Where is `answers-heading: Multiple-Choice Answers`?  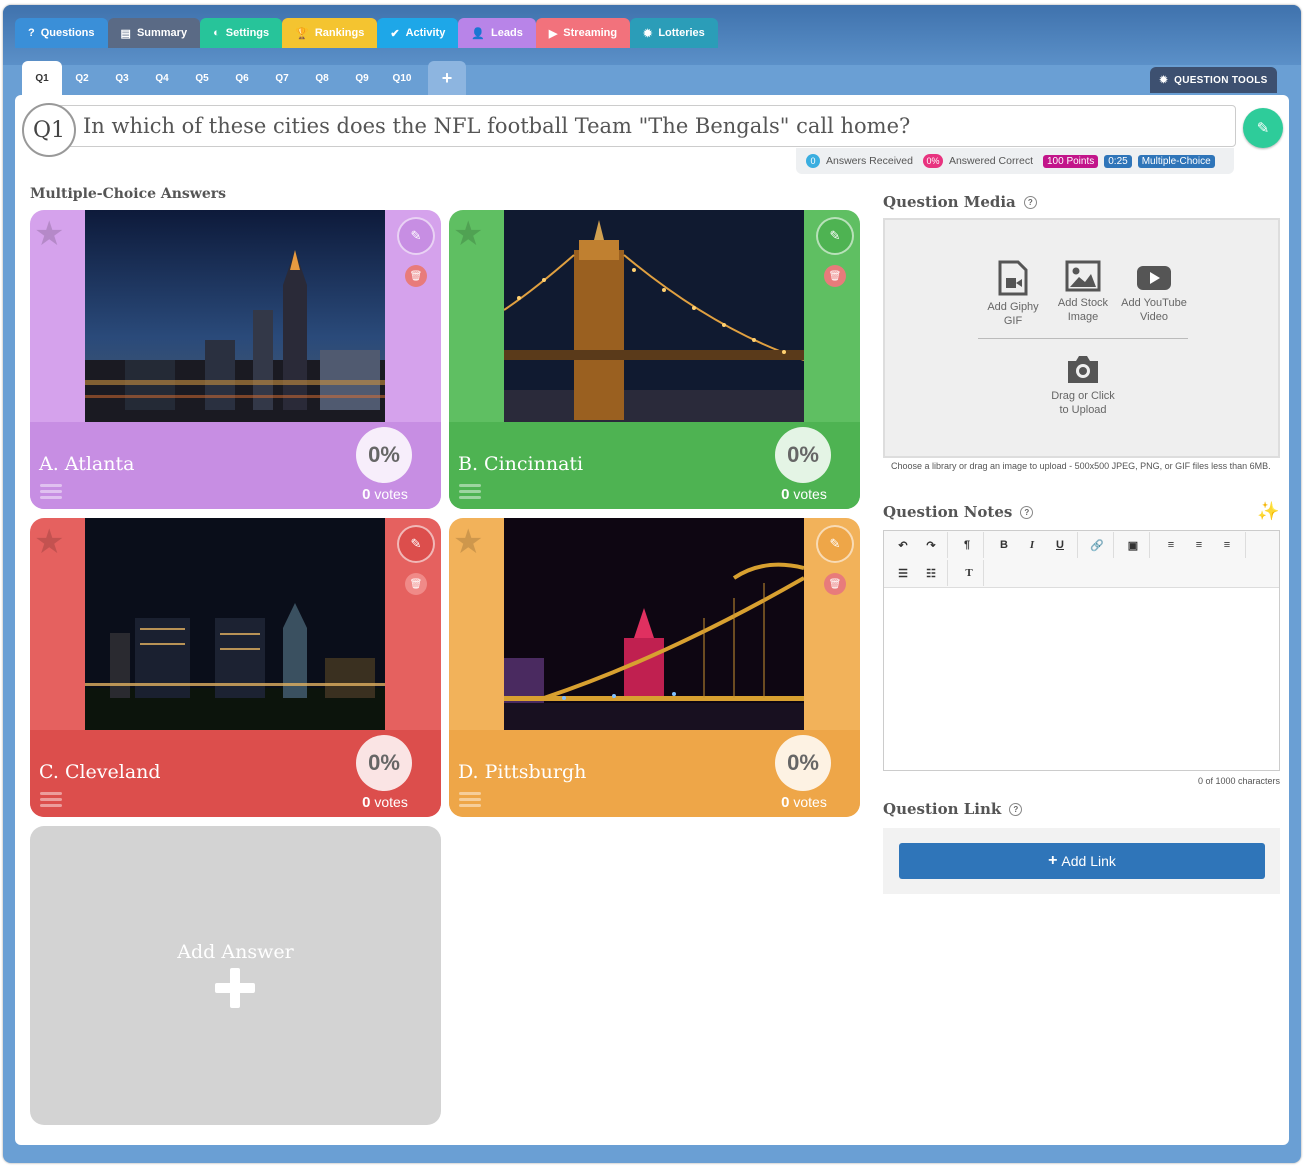
answers-heading: Multiple-Choice Answers is located at coordinates (128, 194).